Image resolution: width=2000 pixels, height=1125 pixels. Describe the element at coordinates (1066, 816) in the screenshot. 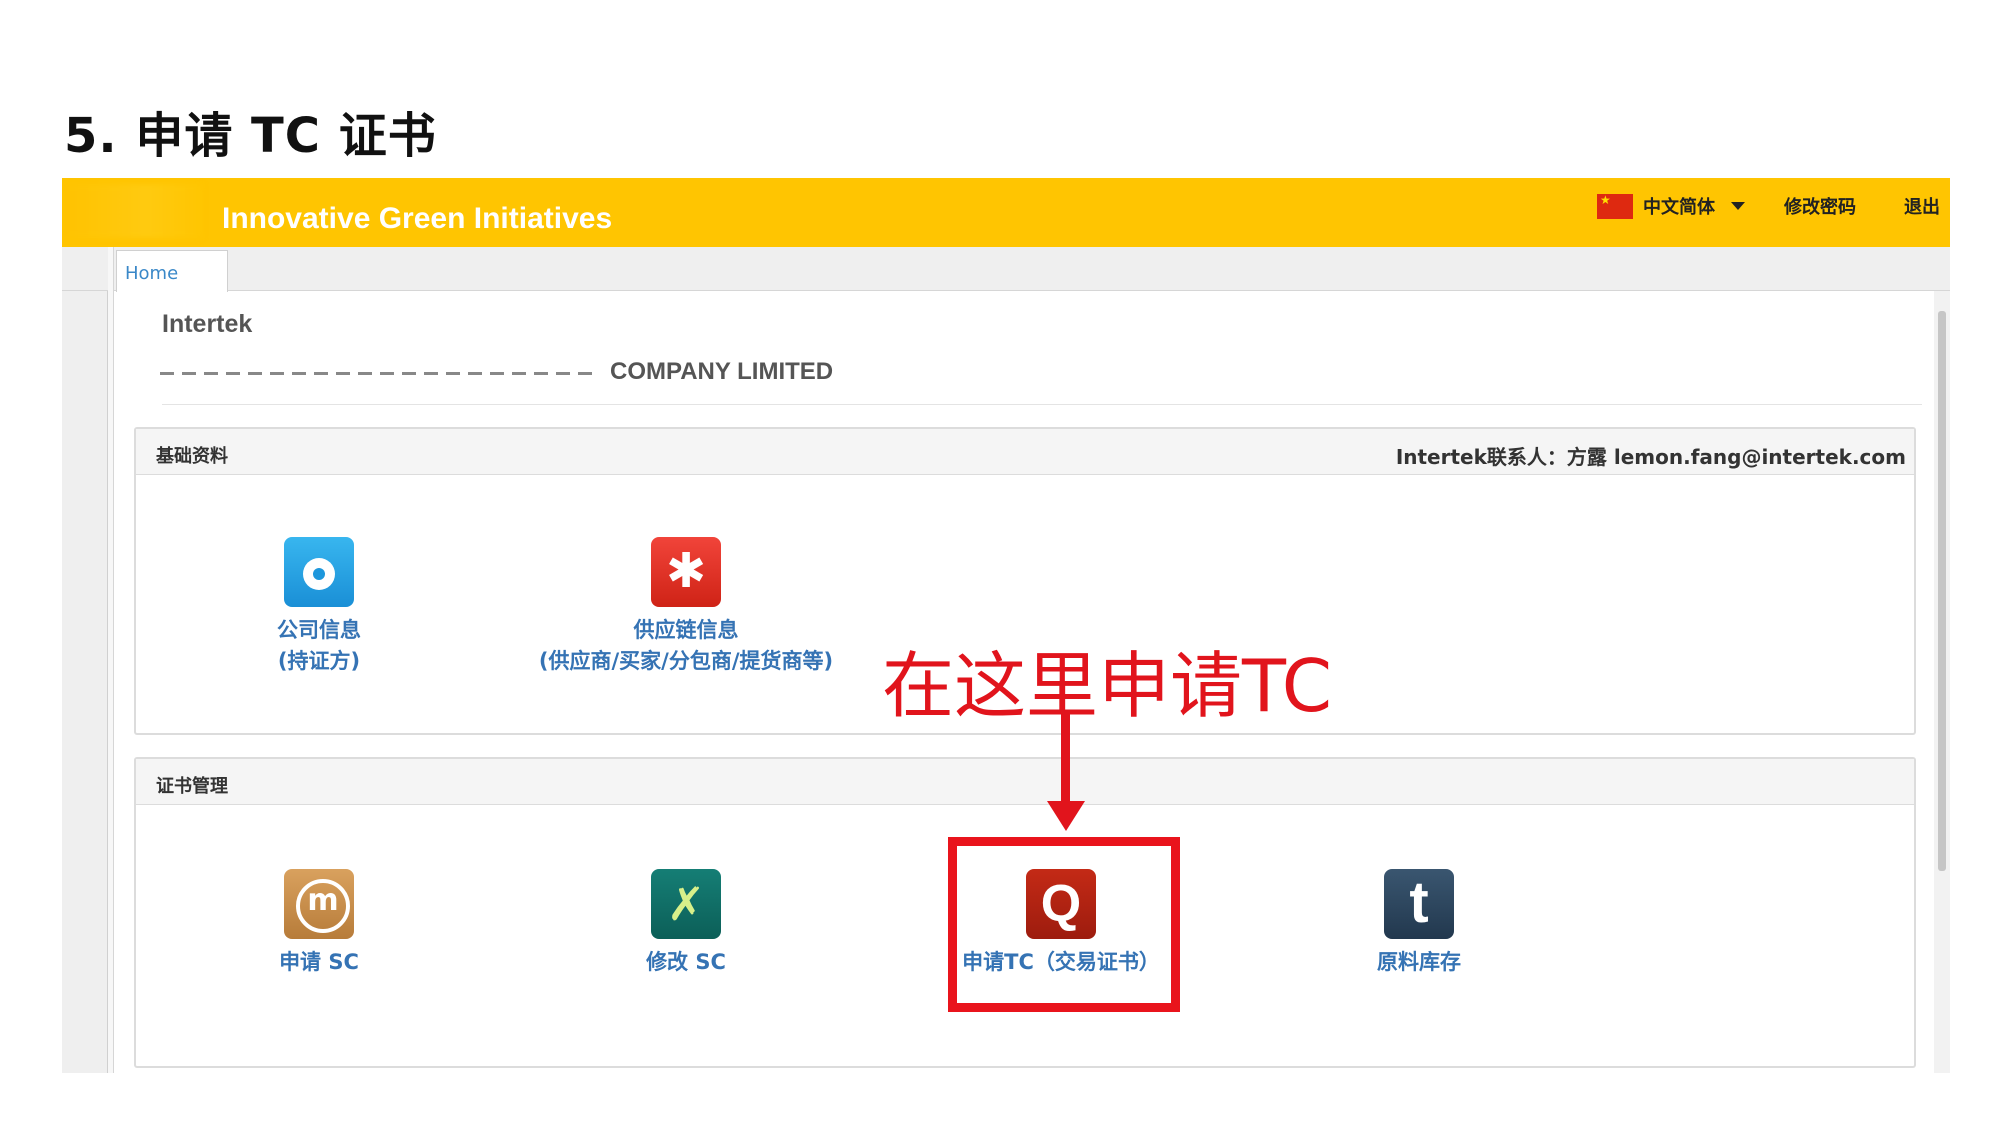

I see `annotation-arrow-head` at that location.